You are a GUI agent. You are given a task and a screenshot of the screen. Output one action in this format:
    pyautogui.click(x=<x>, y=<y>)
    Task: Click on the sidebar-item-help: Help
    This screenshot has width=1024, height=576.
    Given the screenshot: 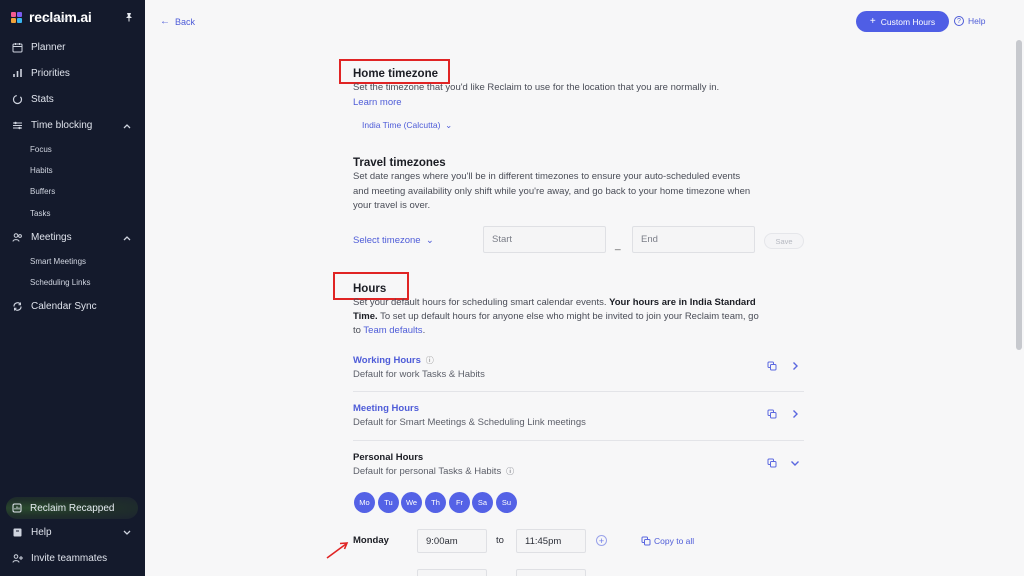 What is the action you would take?
    pyautogui.click(x=32, y=532)
    